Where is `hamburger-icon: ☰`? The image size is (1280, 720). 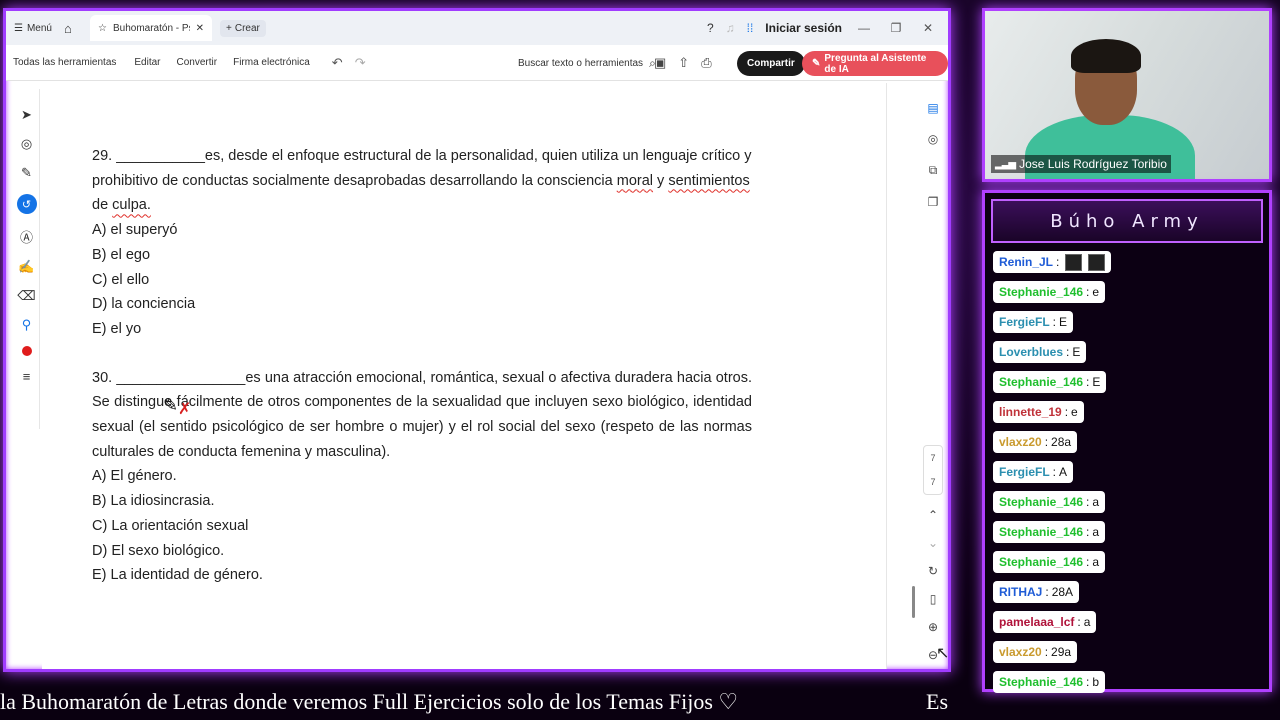
hamburger-icon: ☰ is located at coordinates (18, 28).